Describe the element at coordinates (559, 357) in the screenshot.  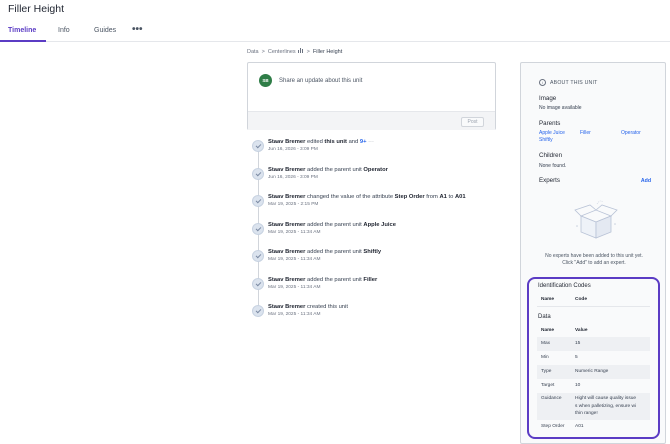
I see `table-row: Min 5` at that location.